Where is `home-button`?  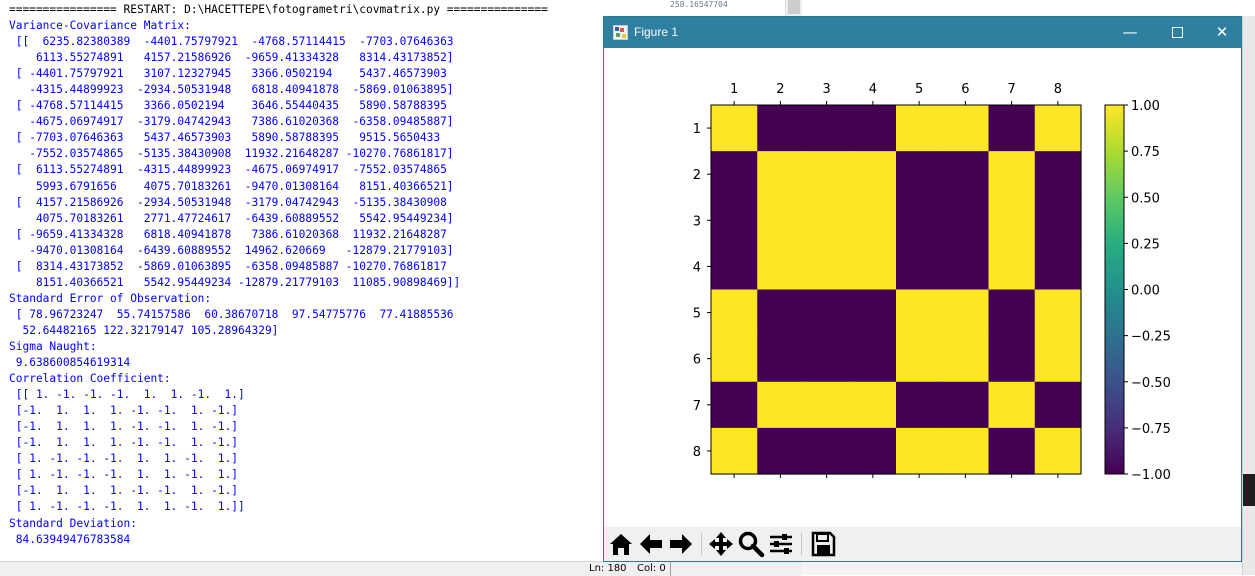
home-button is located at coordinates (621, 544).